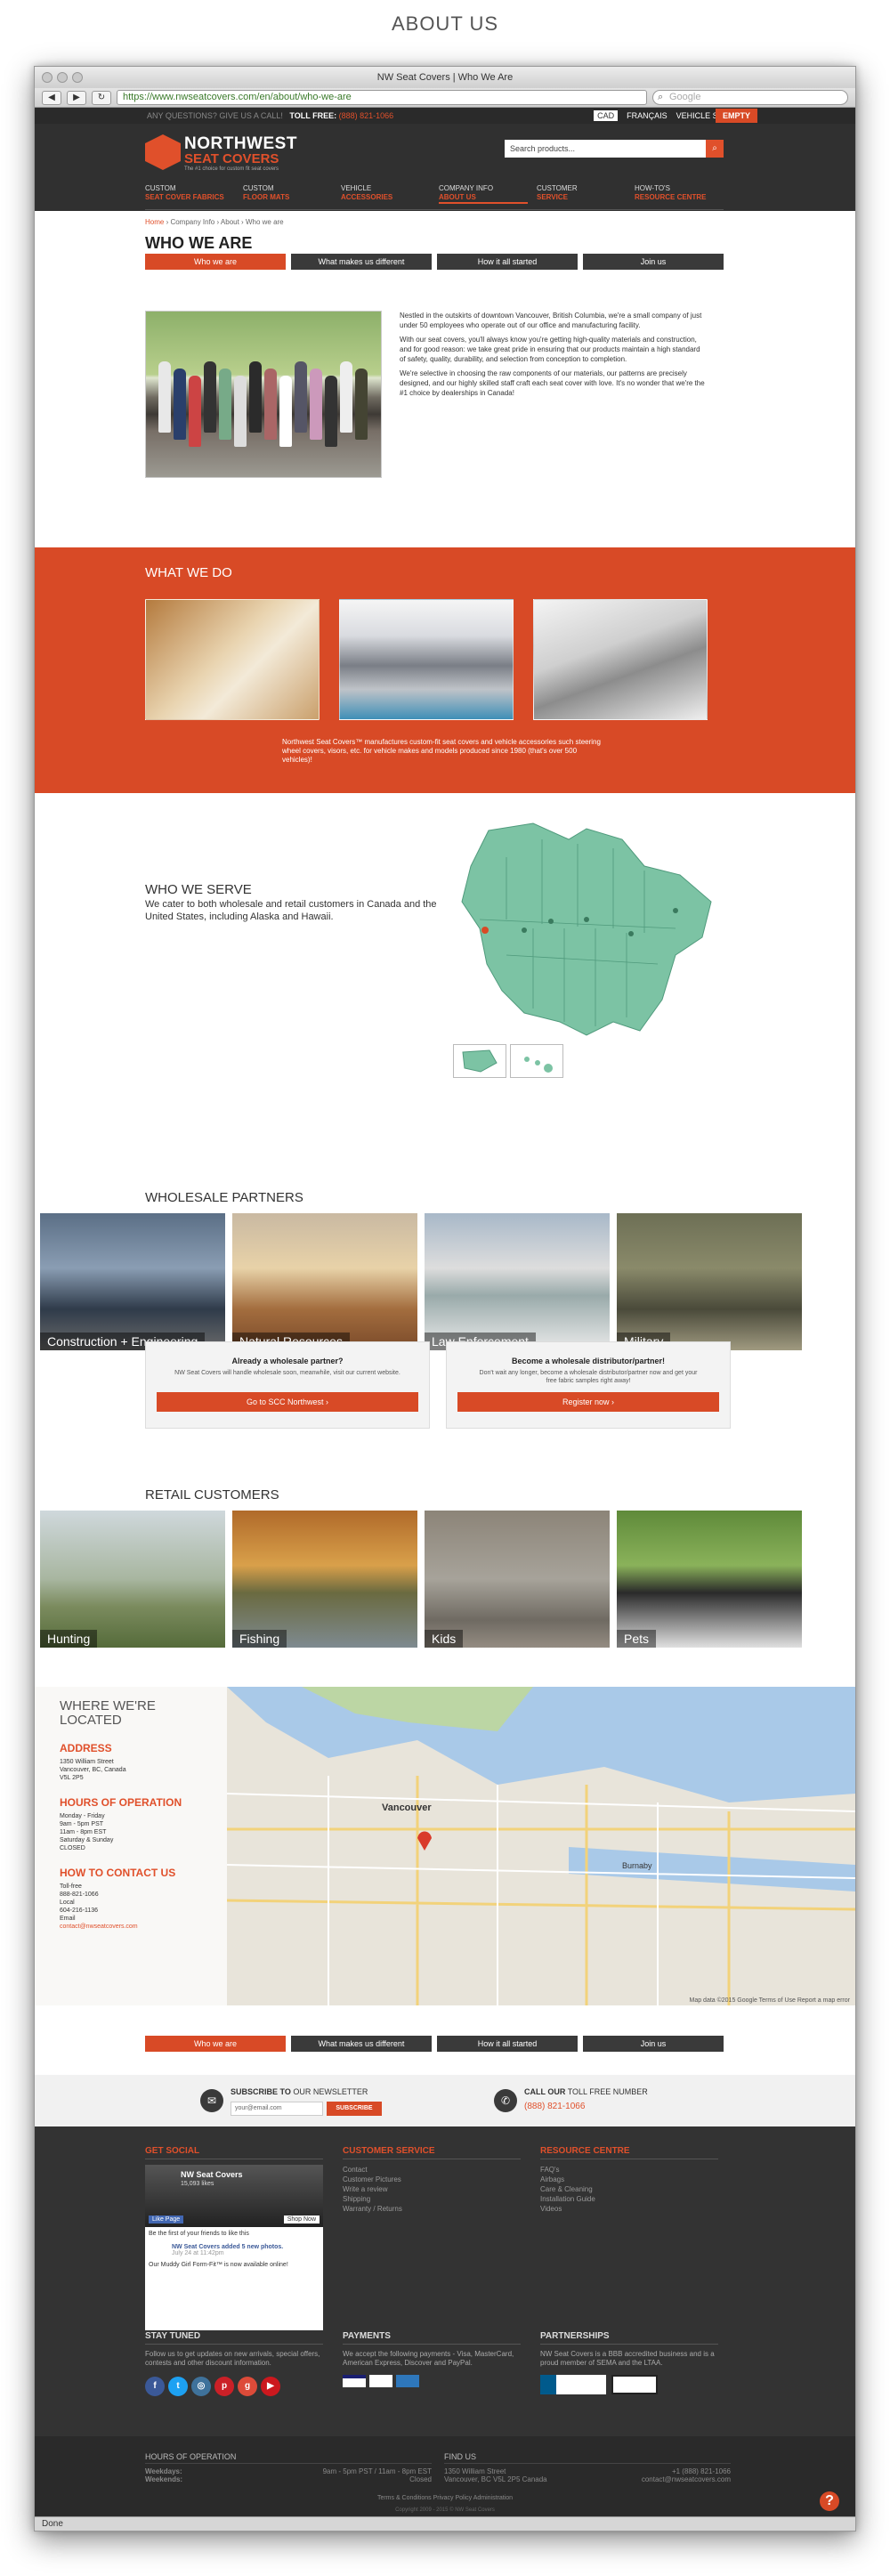 The image size is (890, 2576). I want to click on retail-tile-0: Hunting, so click(132, 1579).